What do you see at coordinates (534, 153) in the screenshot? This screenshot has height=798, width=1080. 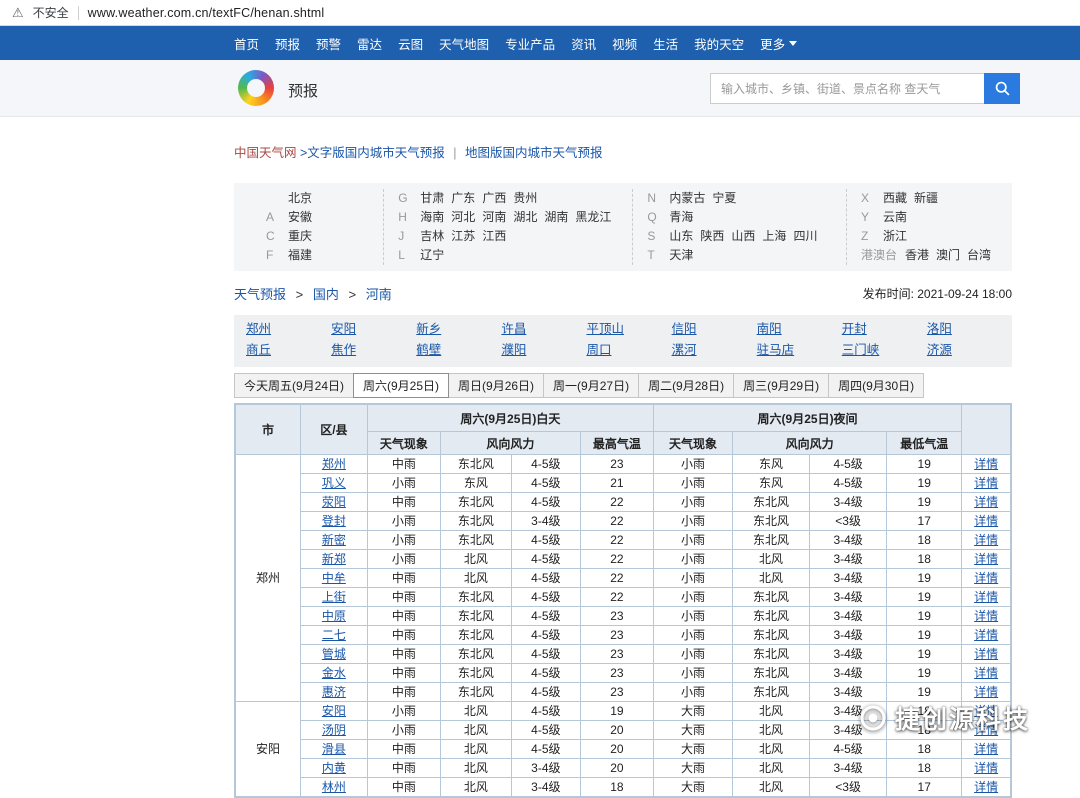 I see `map-version-link: 地图版国内城市天气预报` at bounding box center [534, 153].